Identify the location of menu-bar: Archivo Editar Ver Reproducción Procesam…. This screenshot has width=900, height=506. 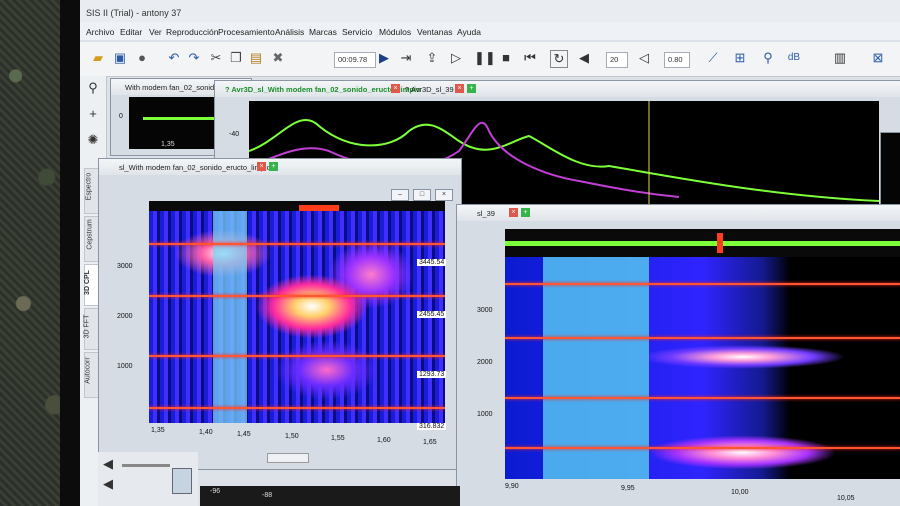
(490, 31).